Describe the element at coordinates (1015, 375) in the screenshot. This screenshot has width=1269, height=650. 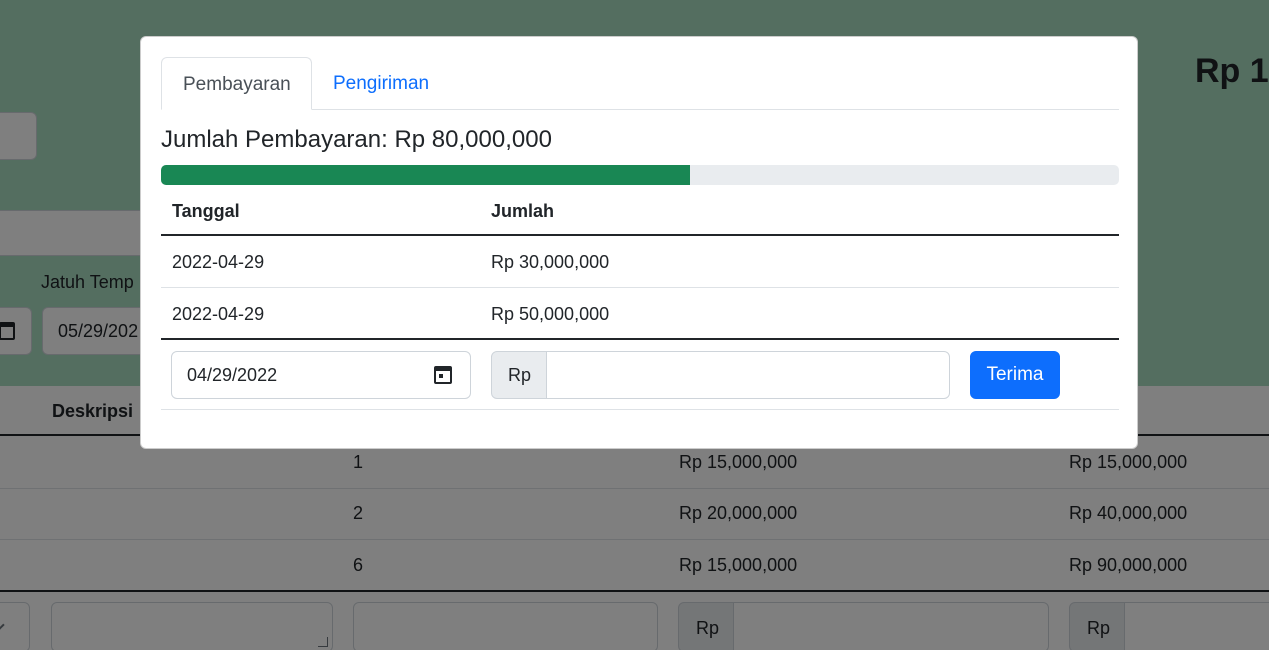
I see `terima-button: Terima` at that location.